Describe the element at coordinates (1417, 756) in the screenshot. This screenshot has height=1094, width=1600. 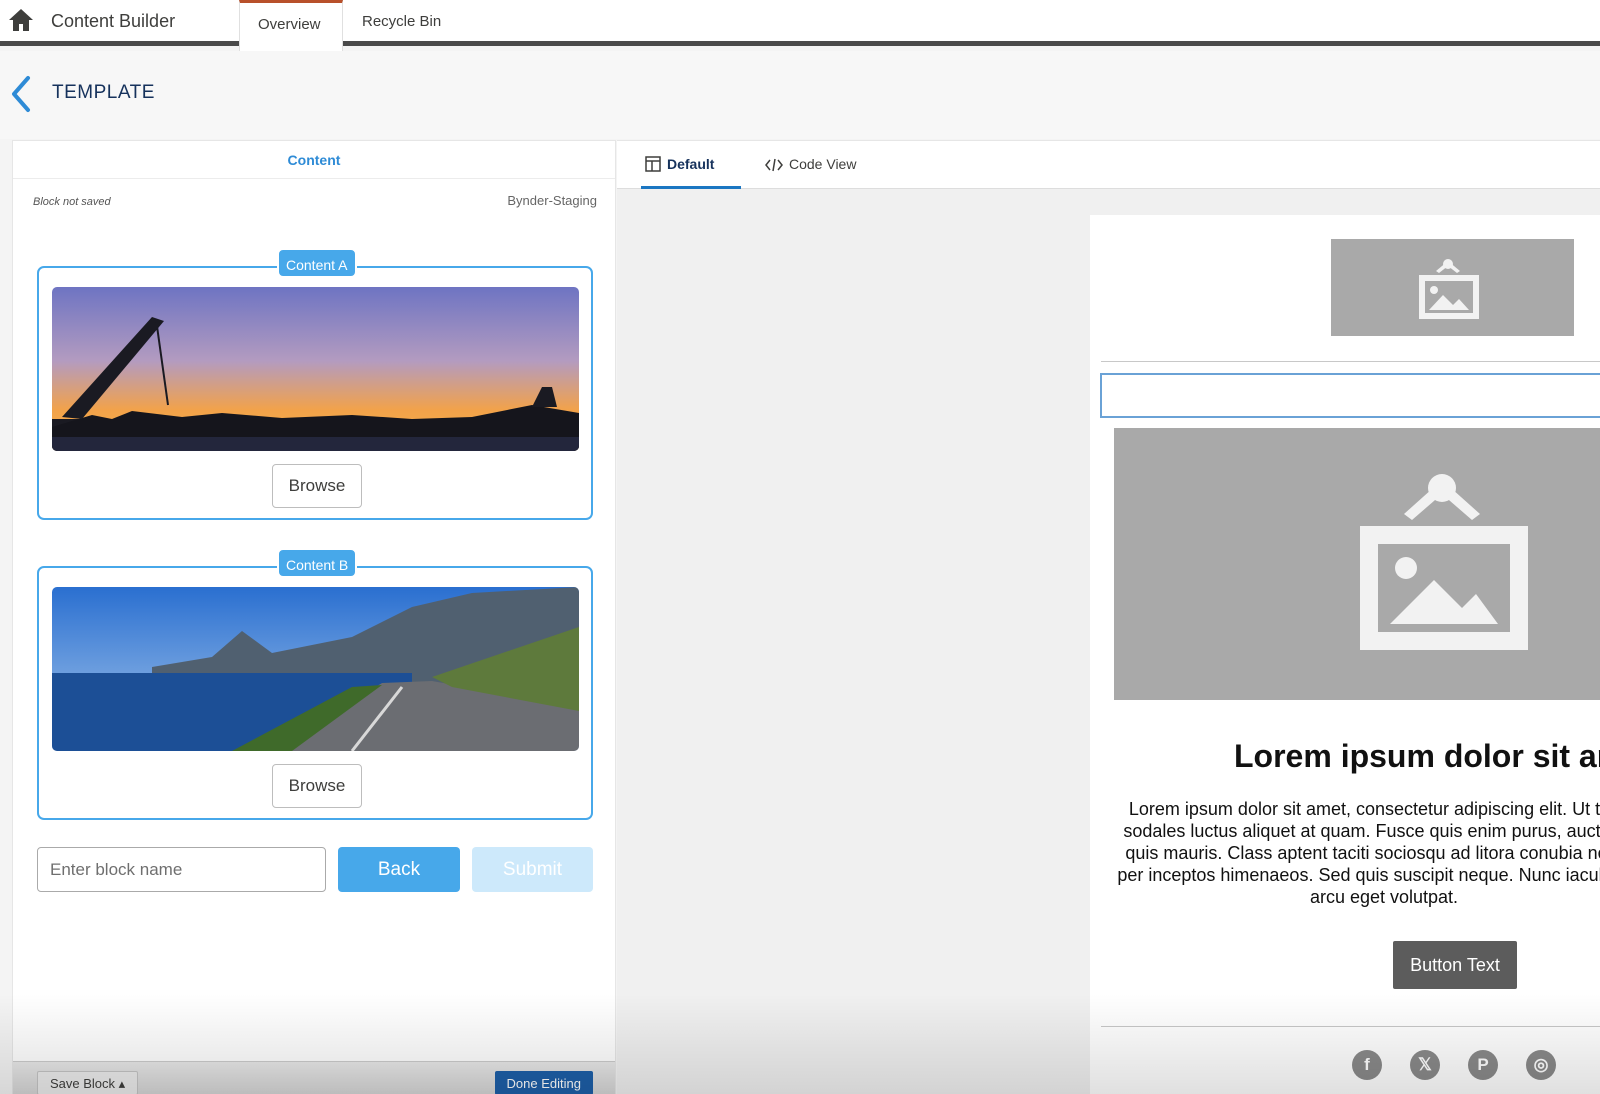
I see `email-headline: Lorem ipsum dolor sit amet` at that location.